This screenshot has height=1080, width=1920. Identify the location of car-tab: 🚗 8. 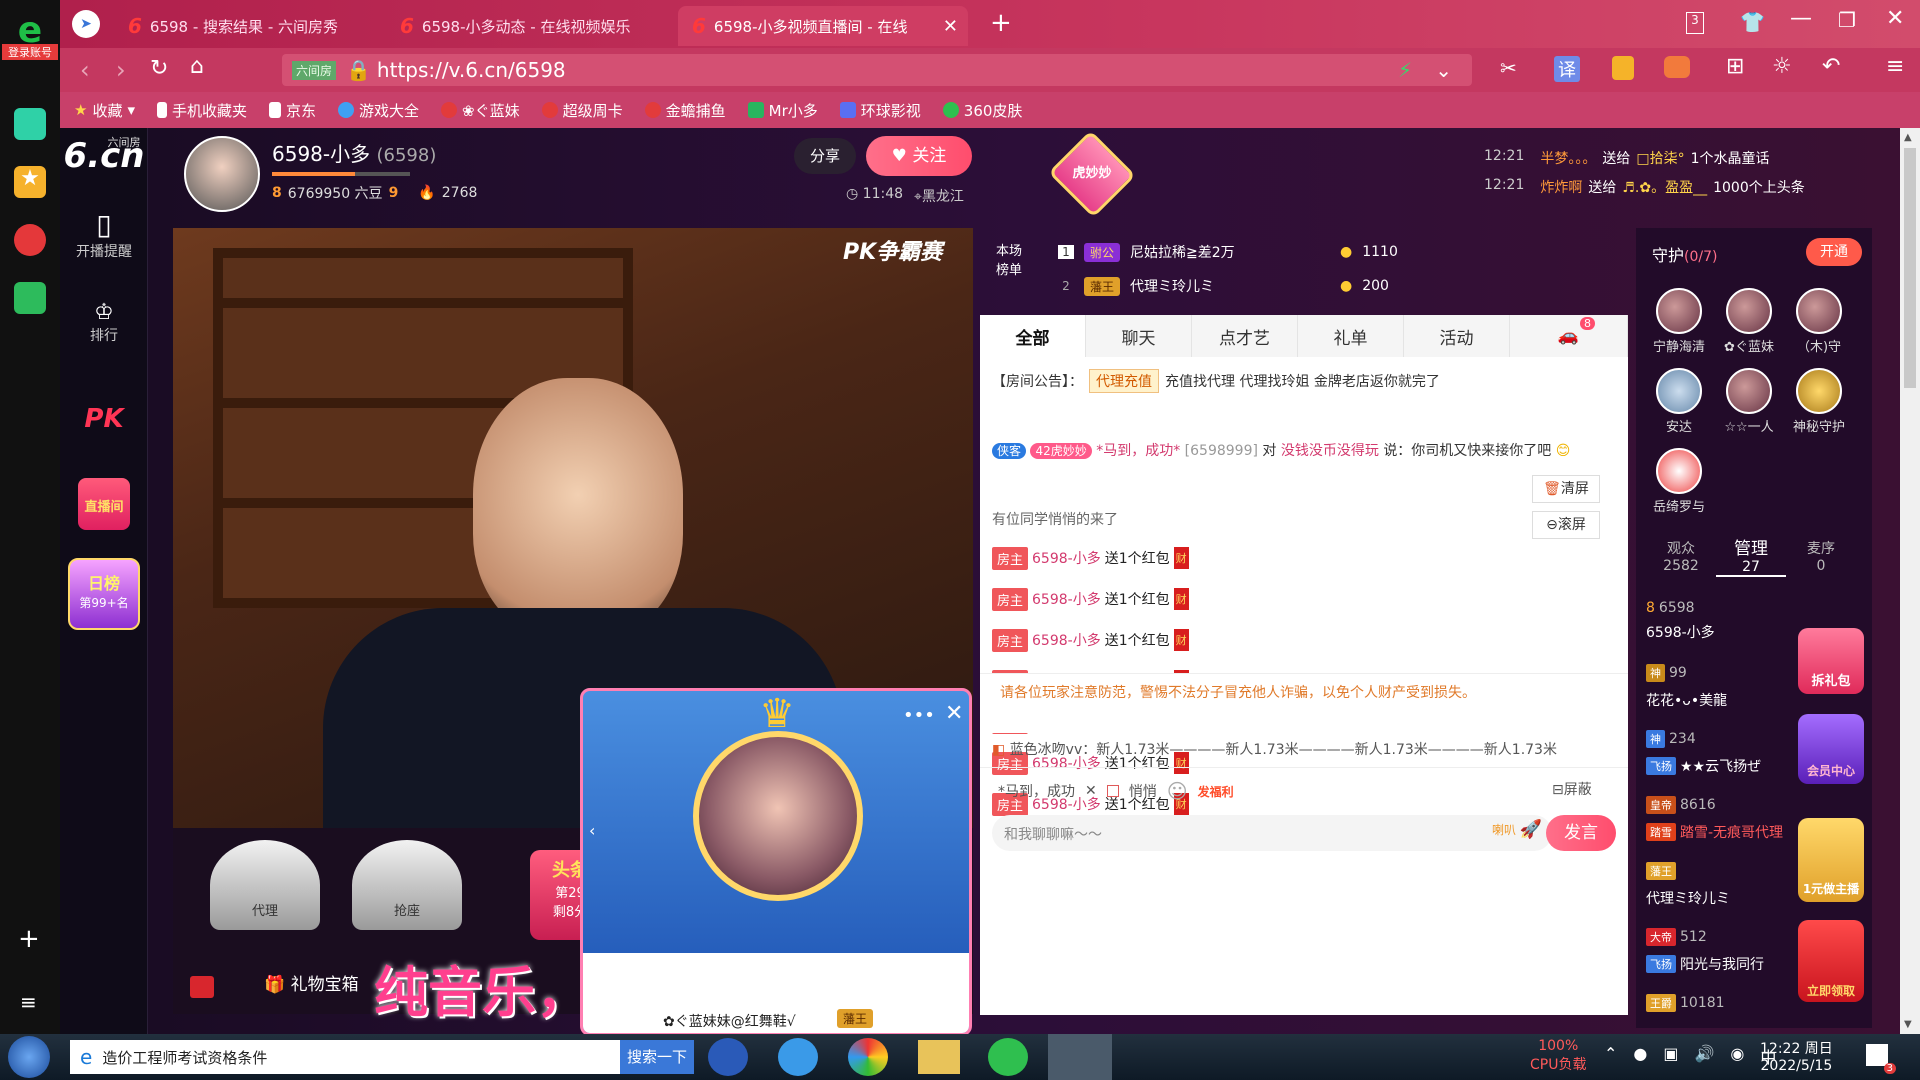
(1569, 336).